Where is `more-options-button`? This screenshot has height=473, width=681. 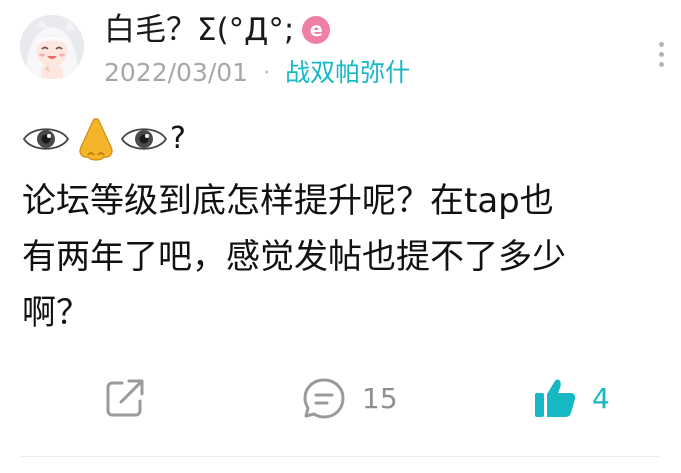
more-options-button is located at coordinates (661, 54).